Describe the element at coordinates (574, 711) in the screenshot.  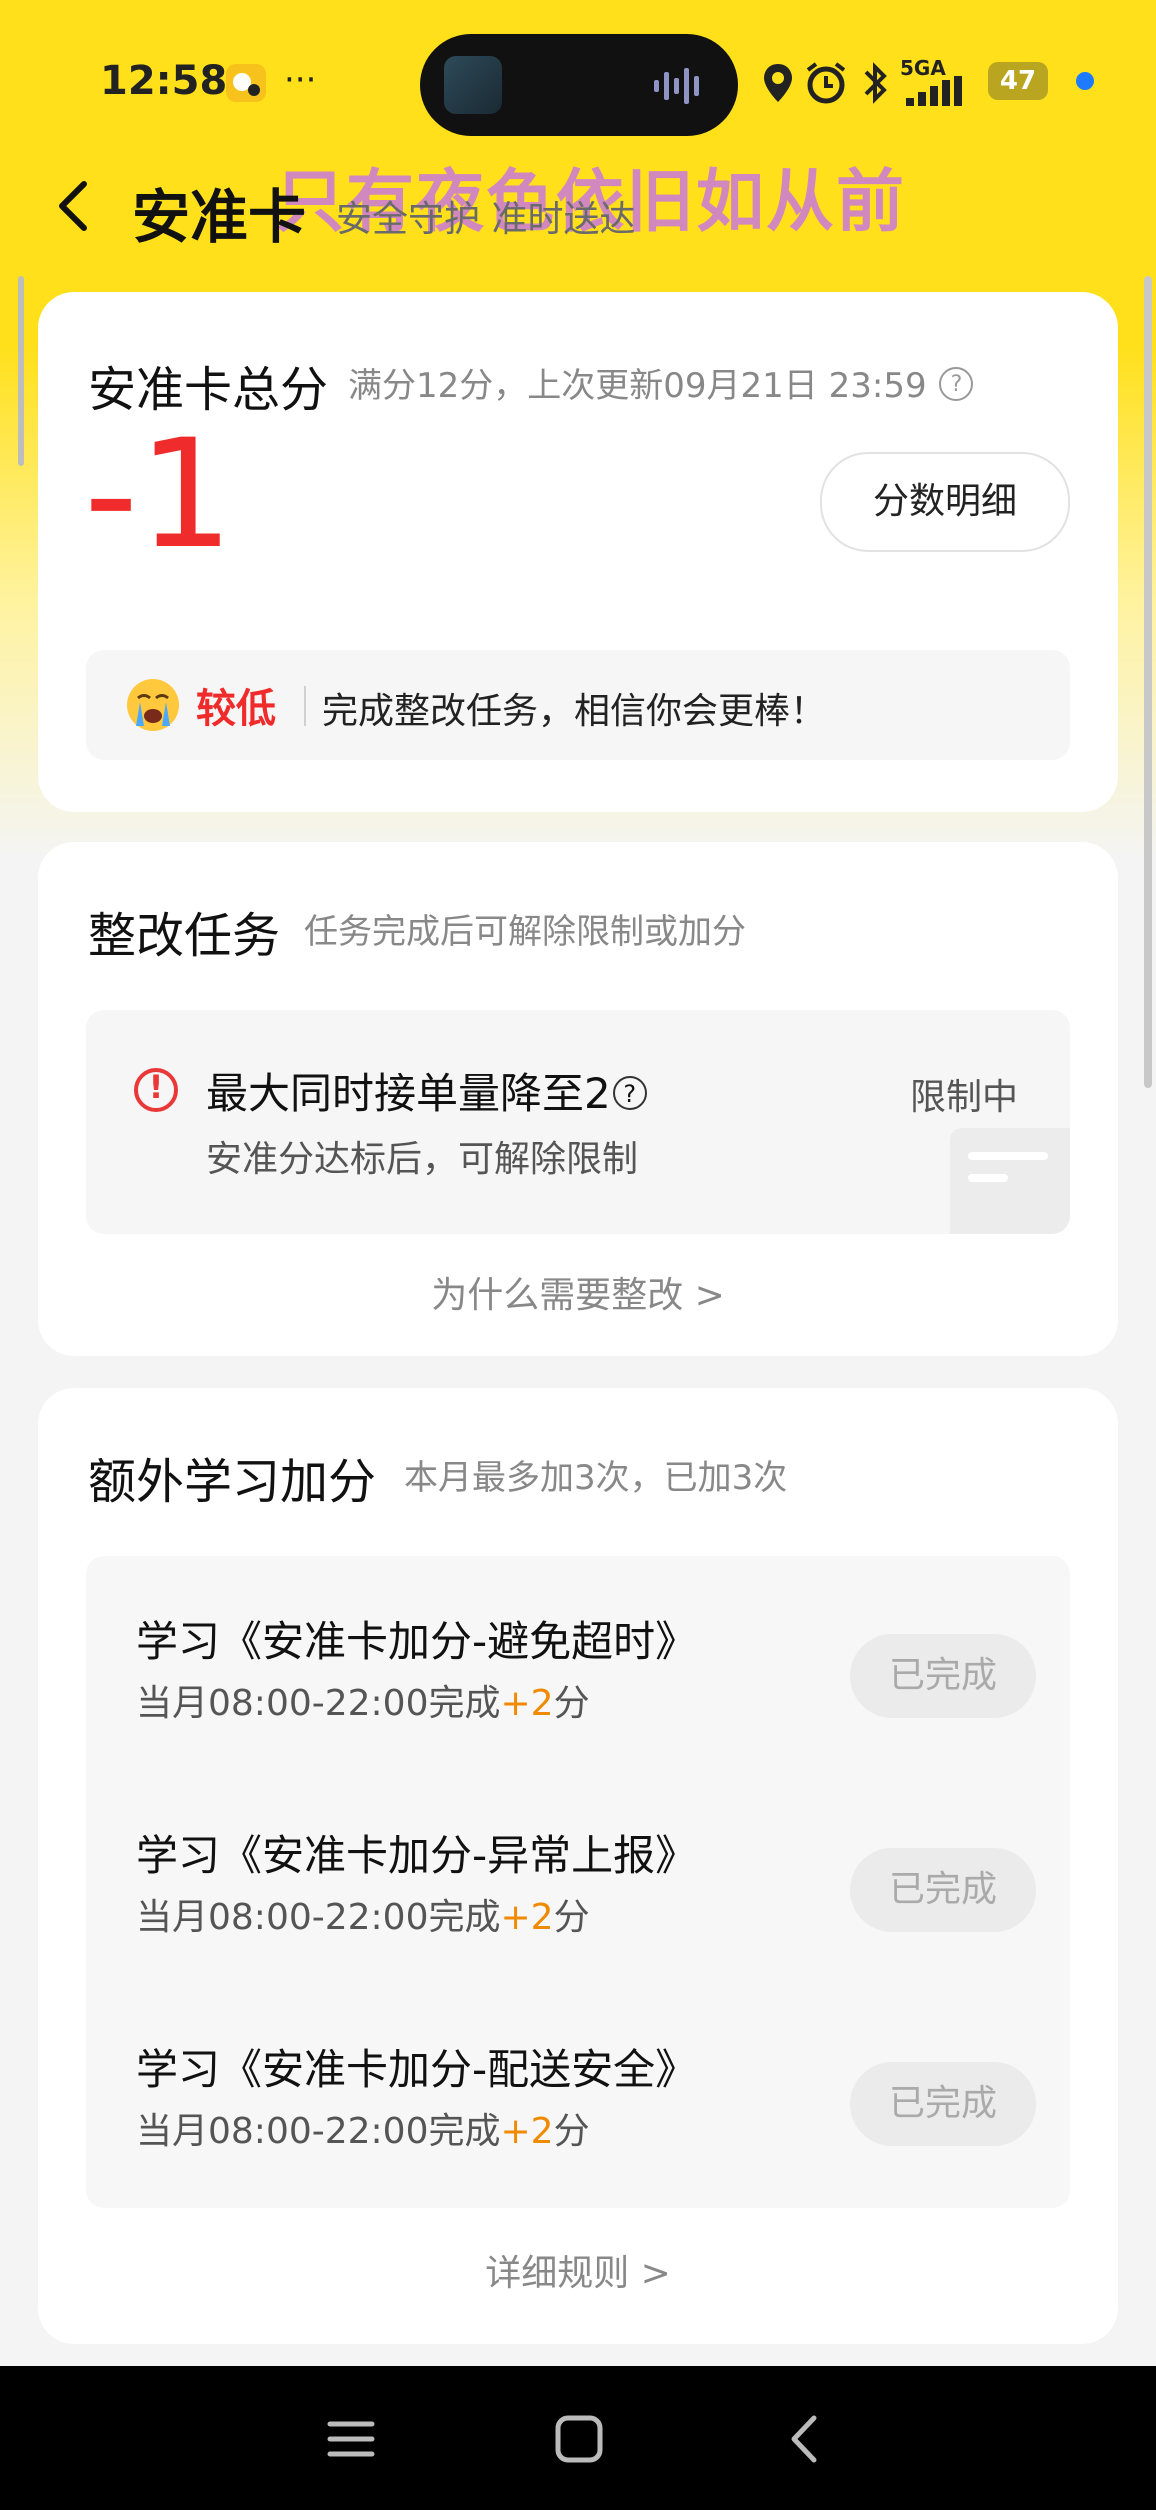
I see `score-tip-text: 完成整改任务，相信你会更棒！` at that location.